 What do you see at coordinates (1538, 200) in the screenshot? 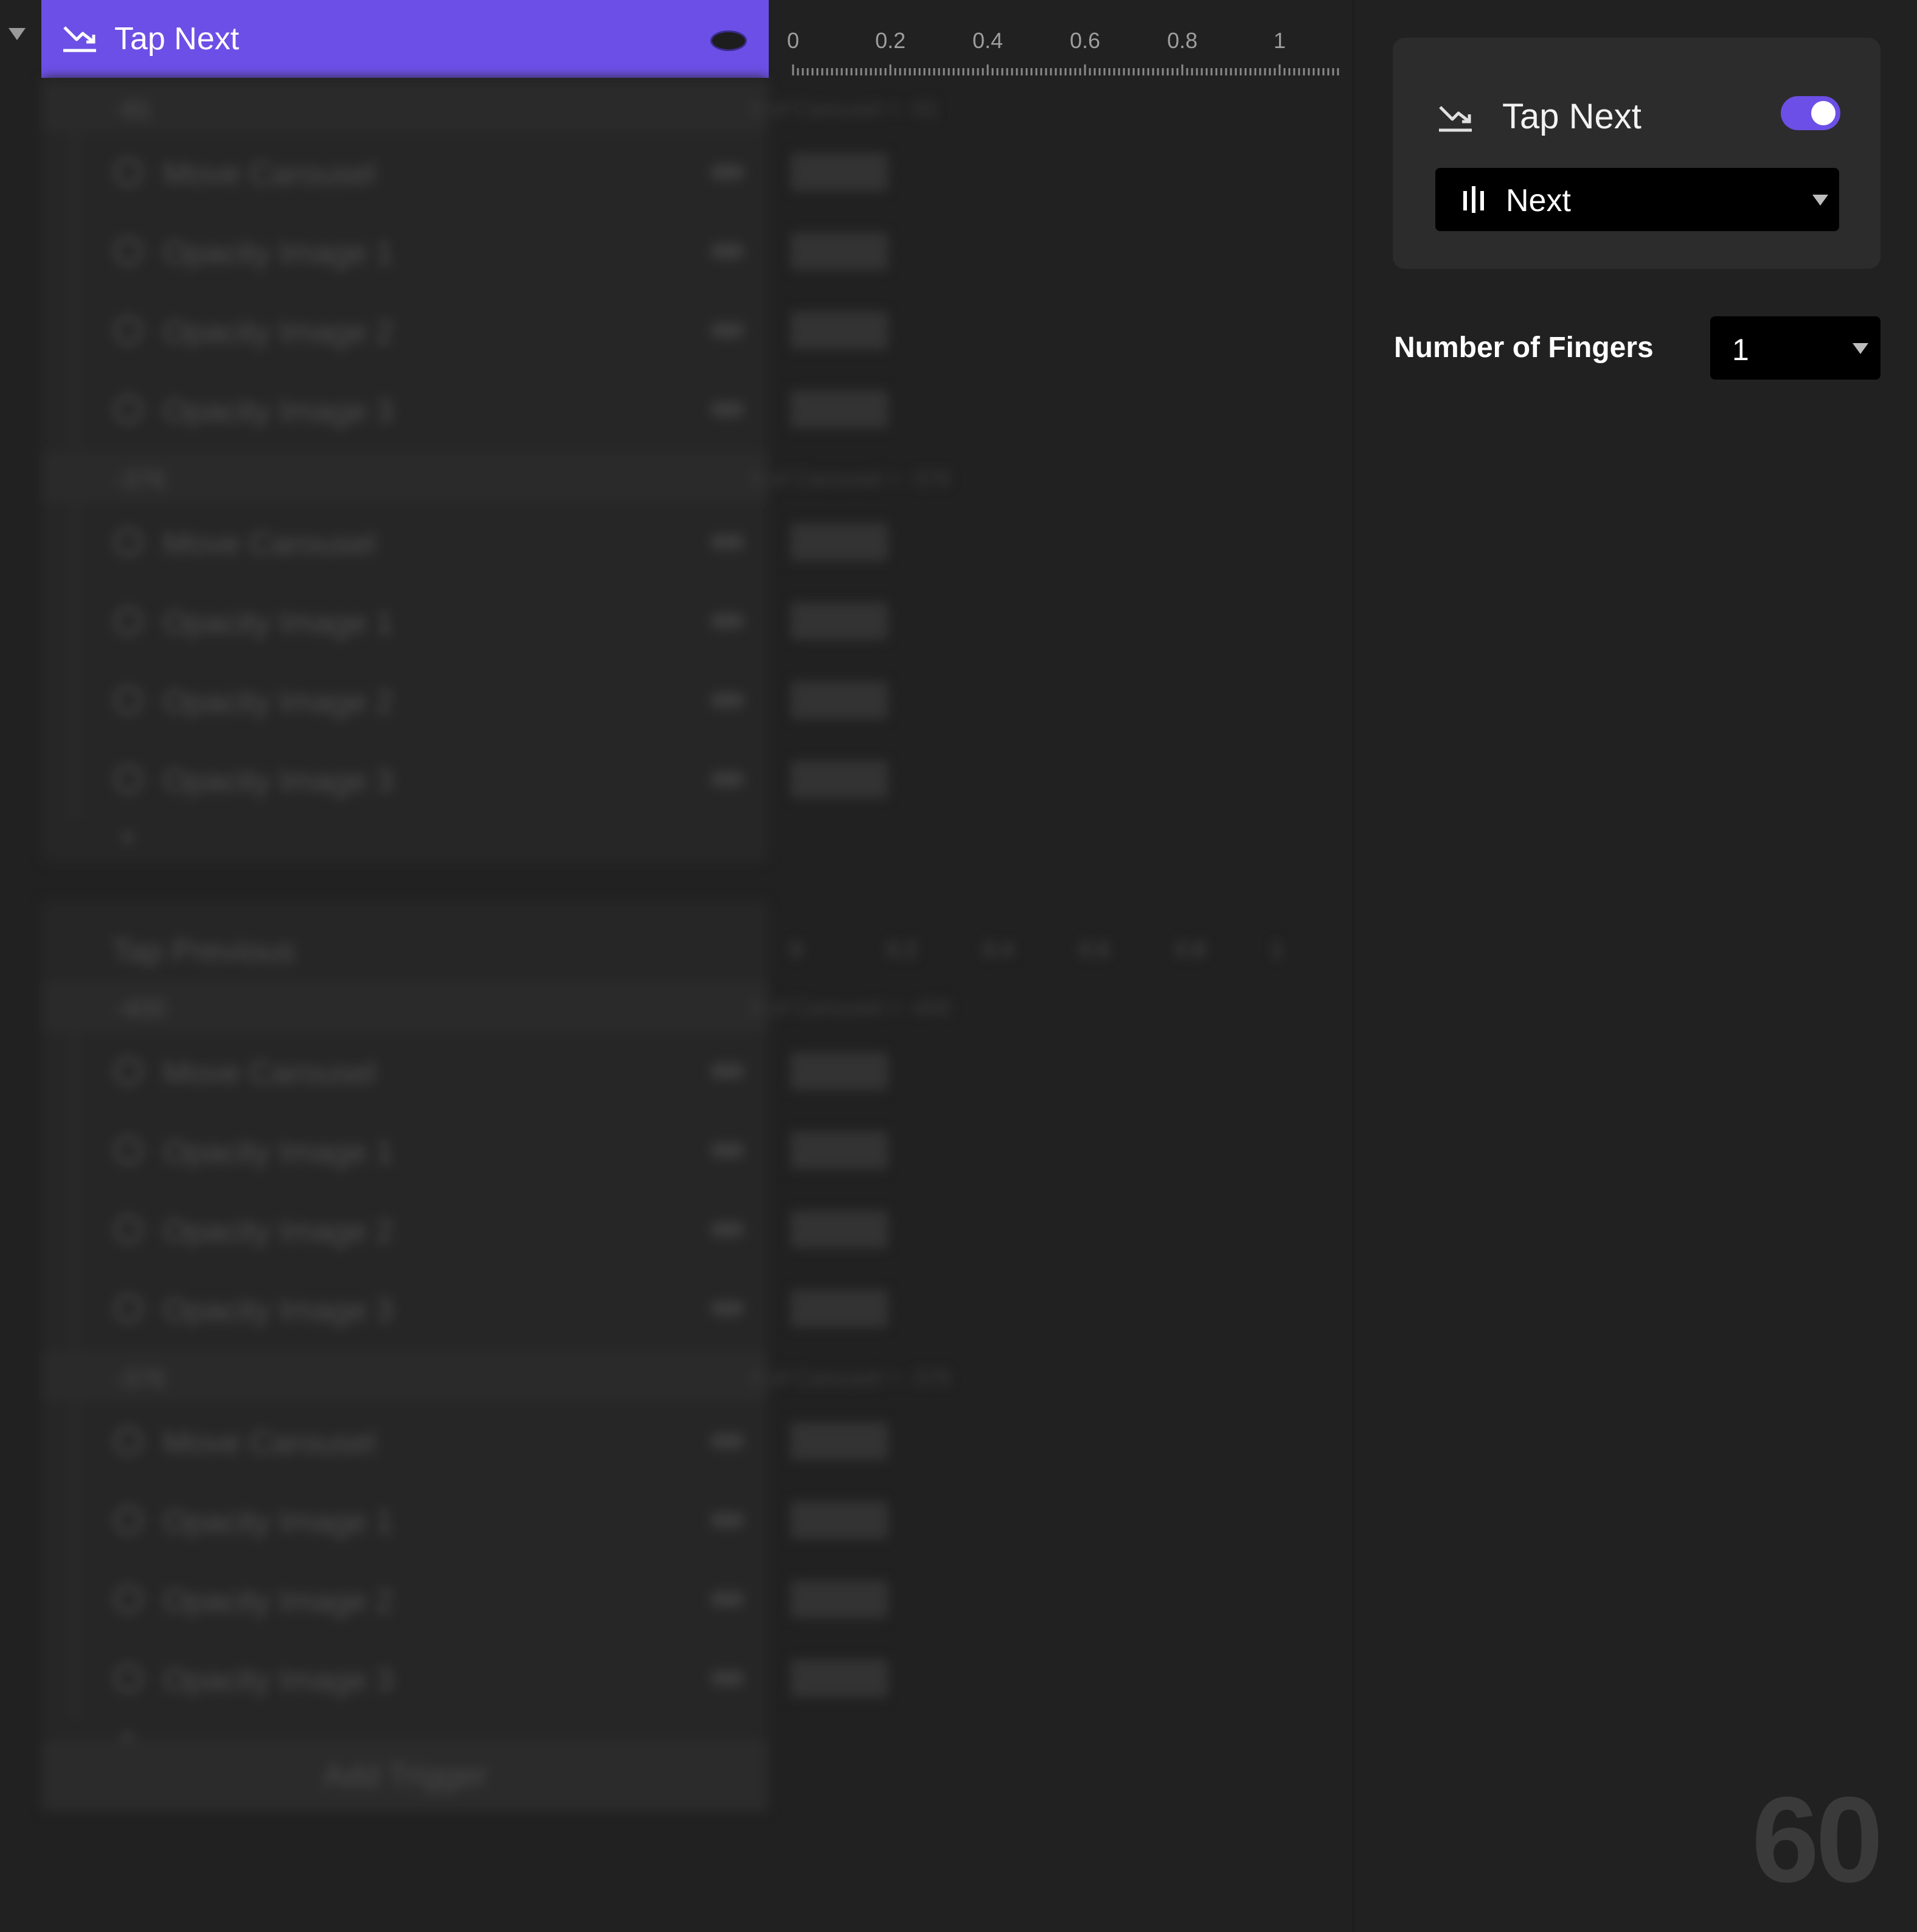
I see `target-layer-value: Next` at bounding box center [1538, 200].